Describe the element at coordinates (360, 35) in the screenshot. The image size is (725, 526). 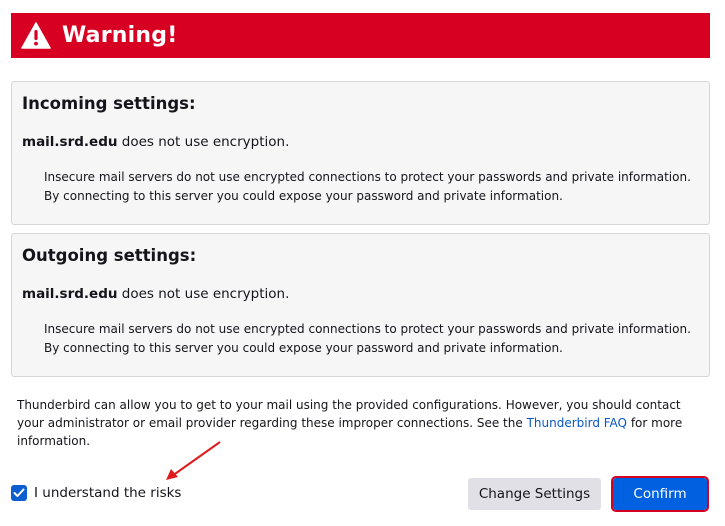
I see `warning-banner: Warning!` at that location.